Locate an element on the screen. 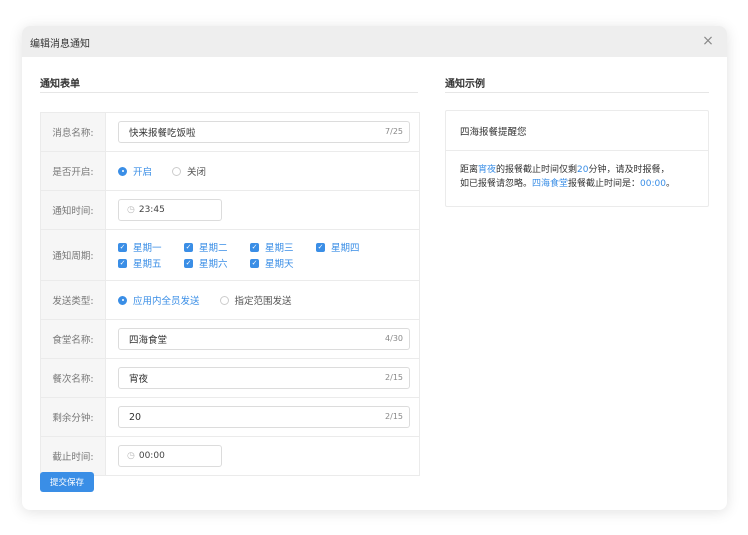  day-checkbox-mon: ✓ 星期一 is located at coordinates (151, 247).